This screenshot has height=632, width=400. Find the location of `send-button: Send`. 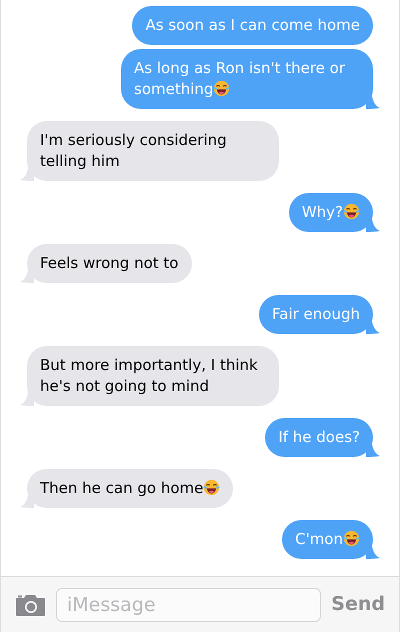

send-button: Send is located at coordinates (358, 604).